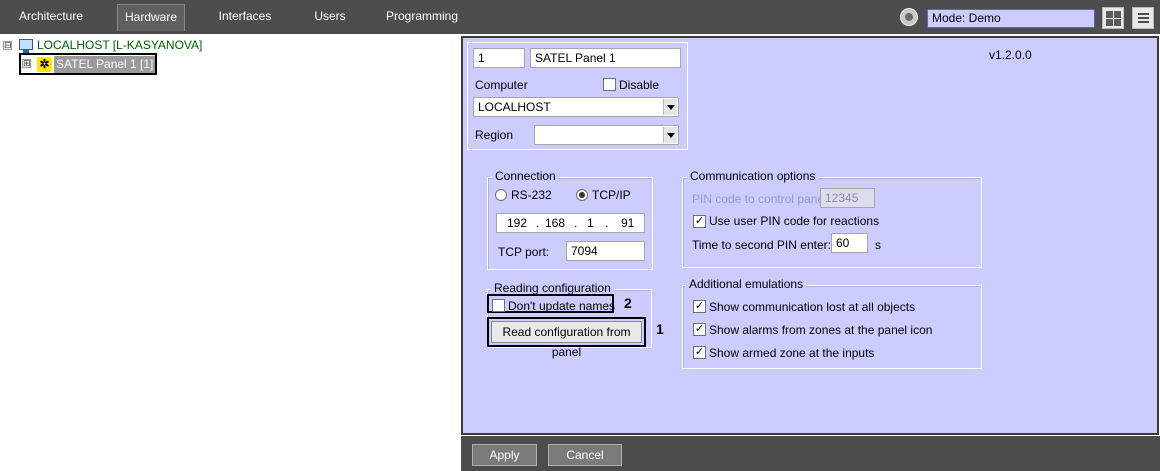 Image resolution: width=1160 pixels, height=471 pixels. Describe the element at coordinates (639, 85) in the screenshot. I see `disable-label: Disable` at that location.